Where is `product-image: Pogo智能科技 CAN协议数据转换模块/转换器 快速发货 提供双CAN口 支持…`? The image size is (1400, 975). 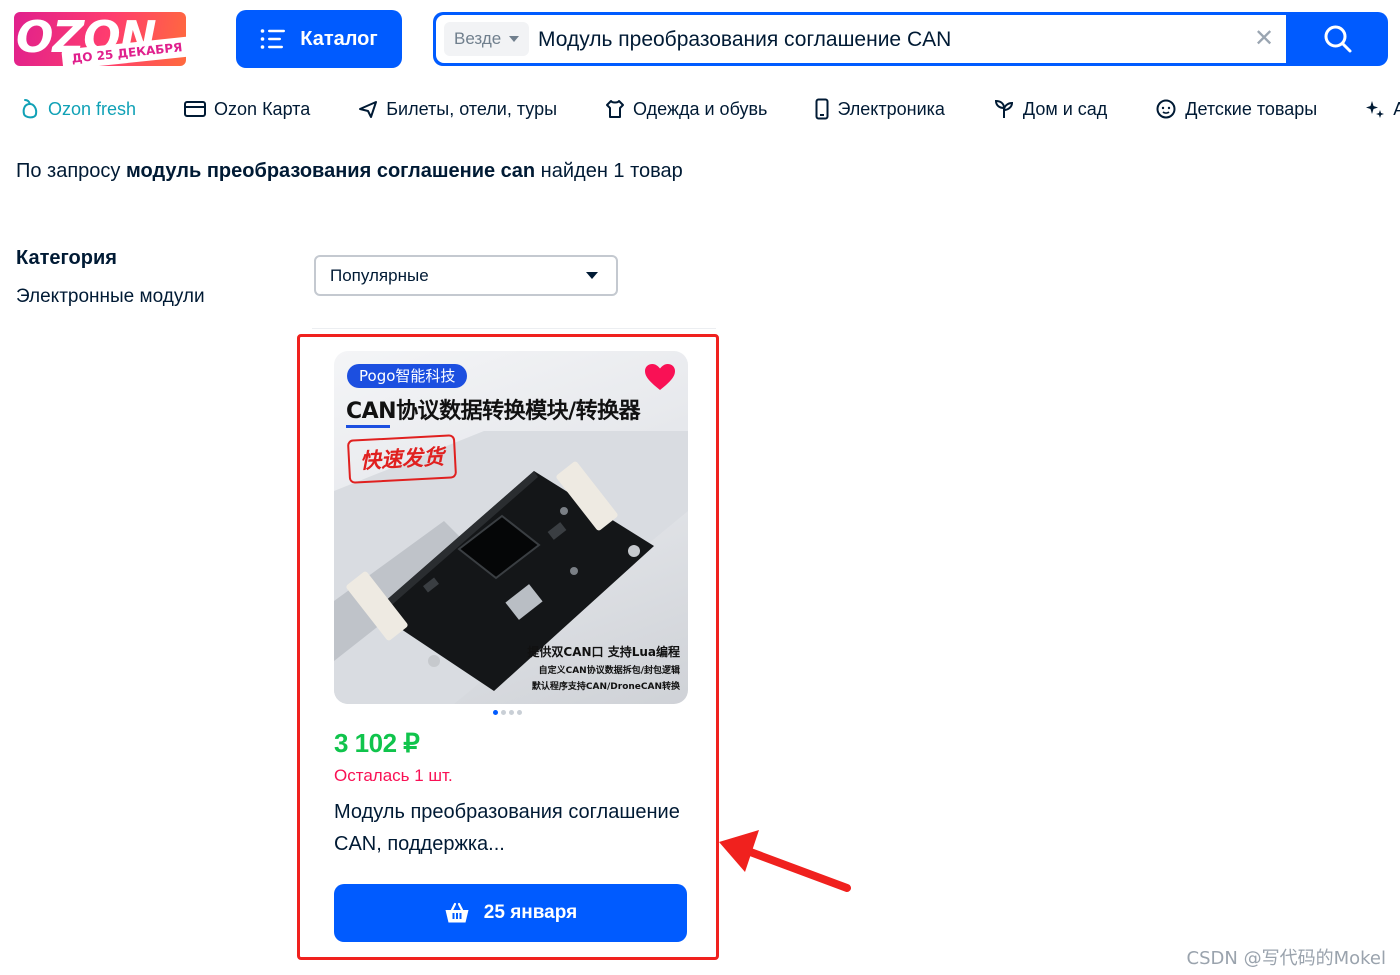 product-image: Pogo智能科技 CAN协议数据转换模块/转换器 快速发货 提供双CAN口 支持… is located at coordinates (511, 527).